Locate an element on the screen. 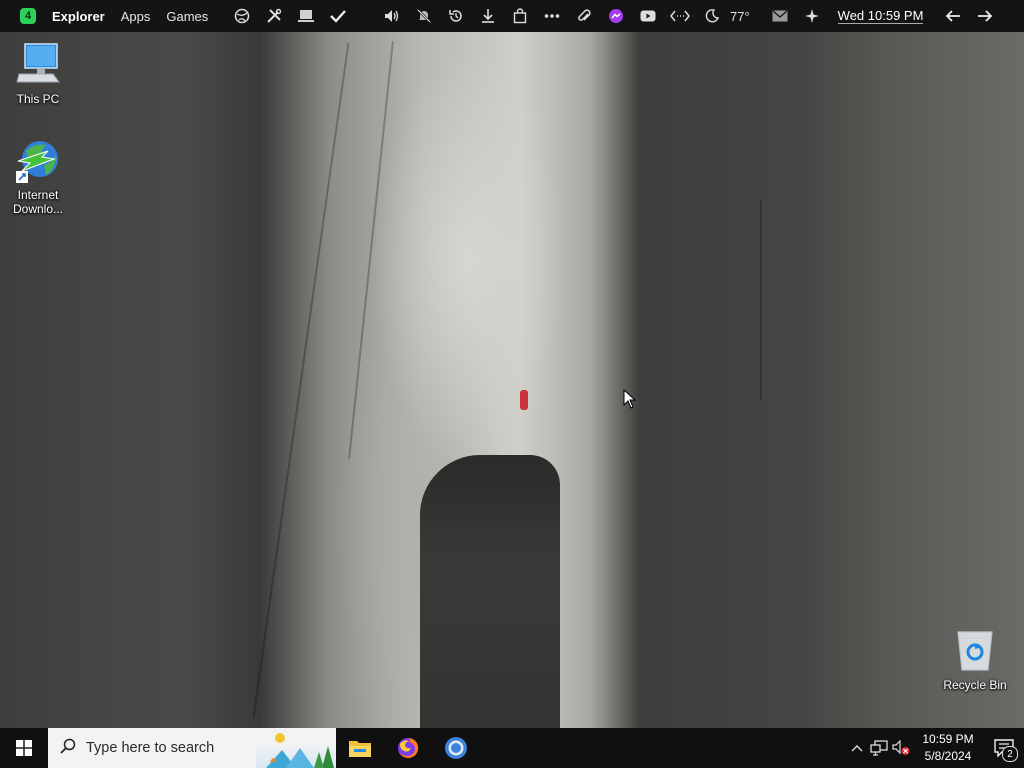  menubar-clock: Wed 10:59 PM is located at coordinates (880, 16).